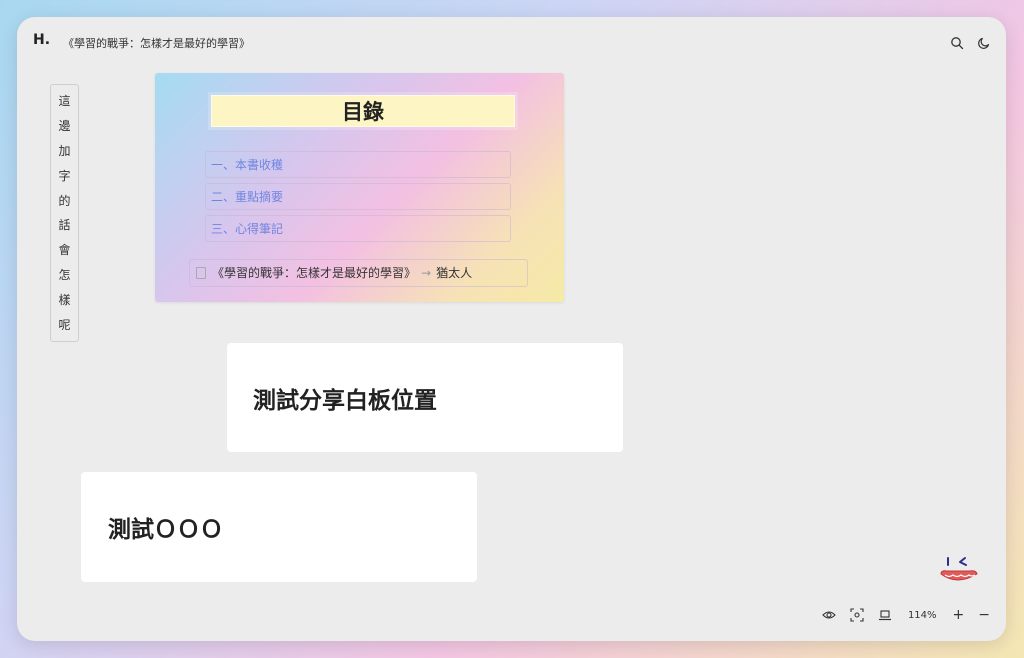 The width and height of the screenshot is (1024, 658). I want to click on search-icon, so click(957, 43).